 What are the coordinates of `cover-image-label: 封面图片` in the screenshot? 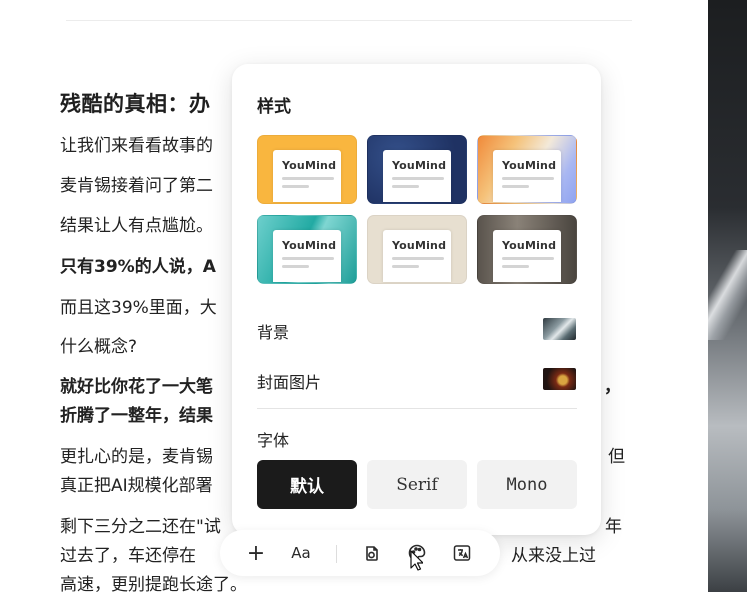 It's located at (289, 382).